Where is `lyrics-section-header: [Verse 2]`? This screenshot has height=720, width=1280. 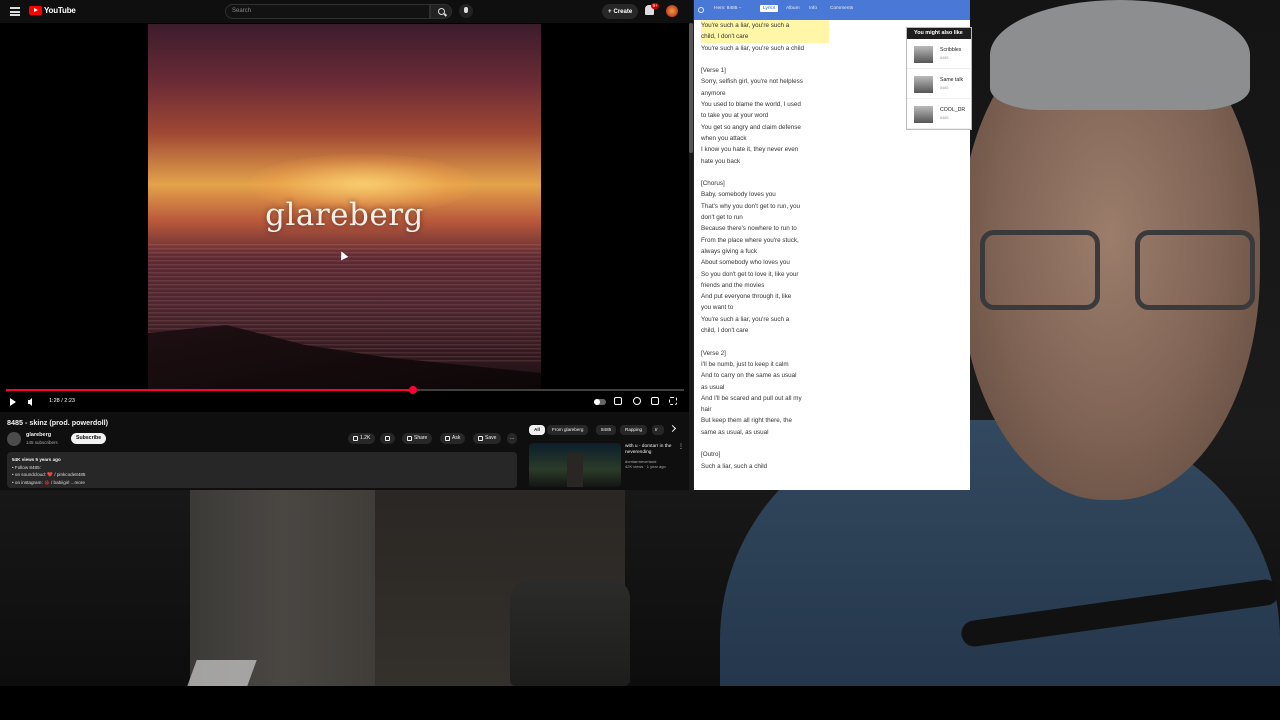 lyrics-section-header: [Verse 2] is located at coordinates (713, 353).